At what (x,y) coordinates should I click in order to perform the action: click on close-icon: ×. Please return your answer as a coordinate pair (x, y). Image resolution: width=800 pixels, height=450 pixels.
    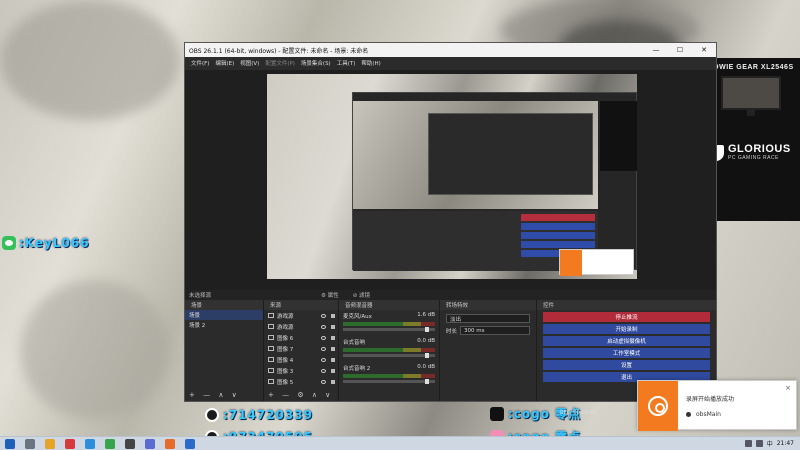
    Looking at the image, I should click on (788, 388).